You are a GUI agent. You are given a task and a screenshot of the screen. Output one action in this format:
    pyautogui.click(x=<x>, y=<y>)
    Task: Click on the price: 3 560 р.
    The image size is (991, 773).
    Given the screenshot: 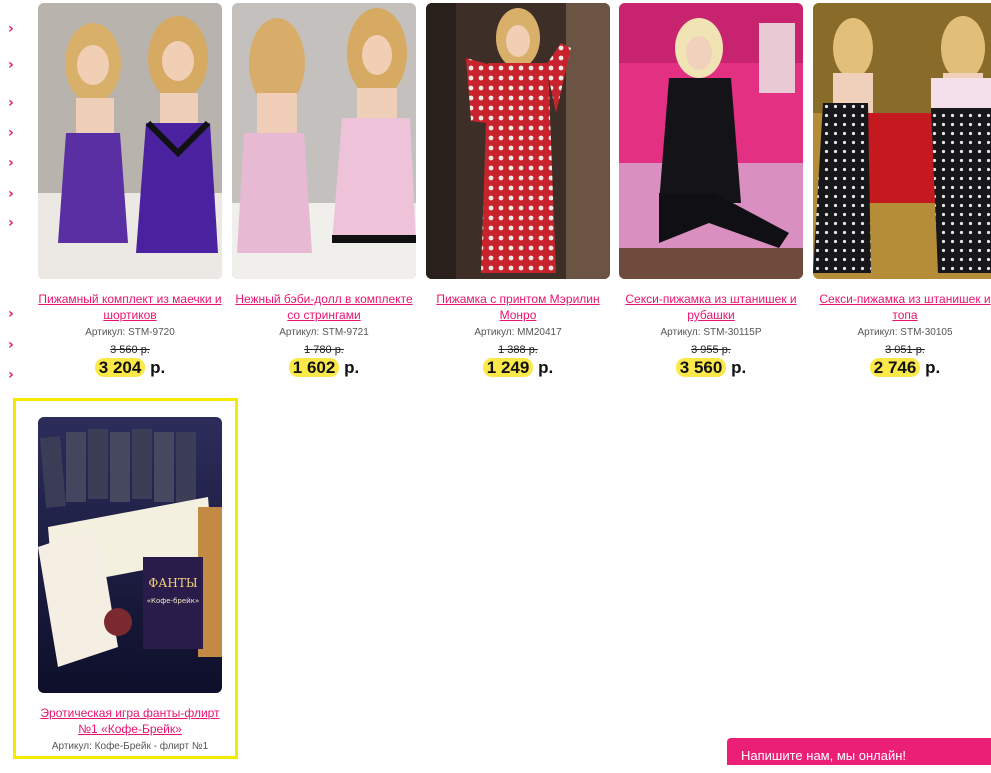 What is the action you would take?
    pyautogui.click(x=711, y=368)
    